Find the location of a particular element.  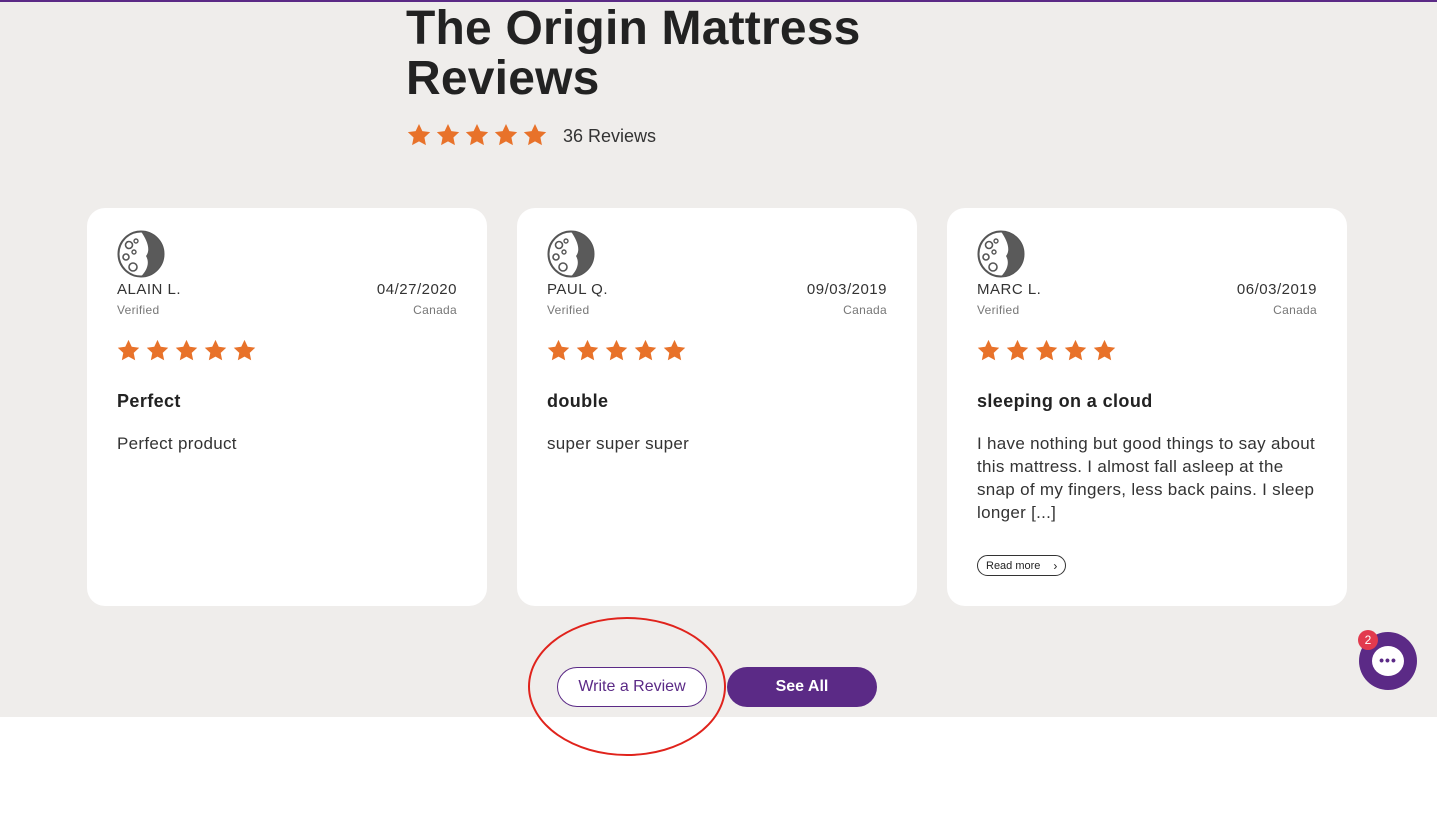

review-count: 36 Reviews is located at coordinates (609, 136).